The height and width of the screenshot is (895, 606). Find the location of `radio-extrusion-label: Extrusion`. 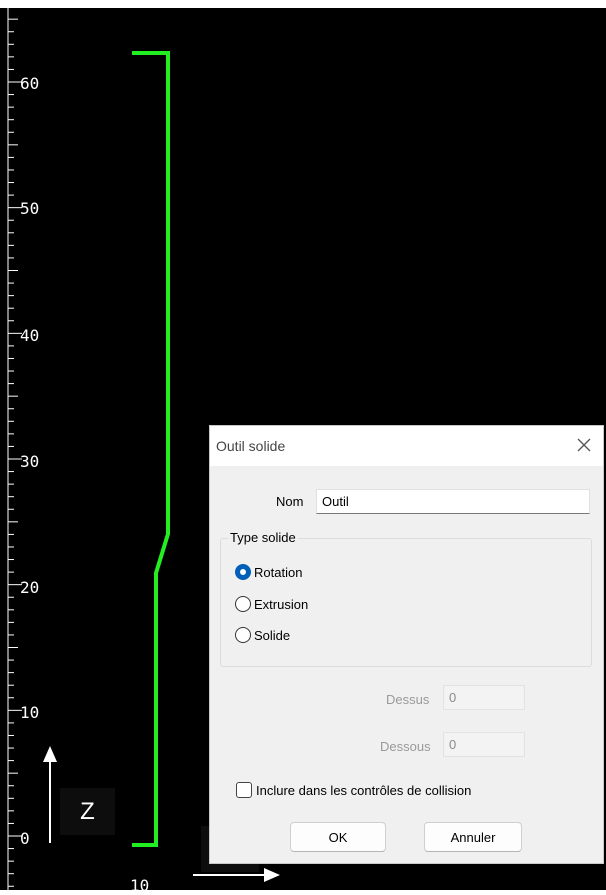

radio-extrusion-label: Extrusion is located at coordinates (281, 604).